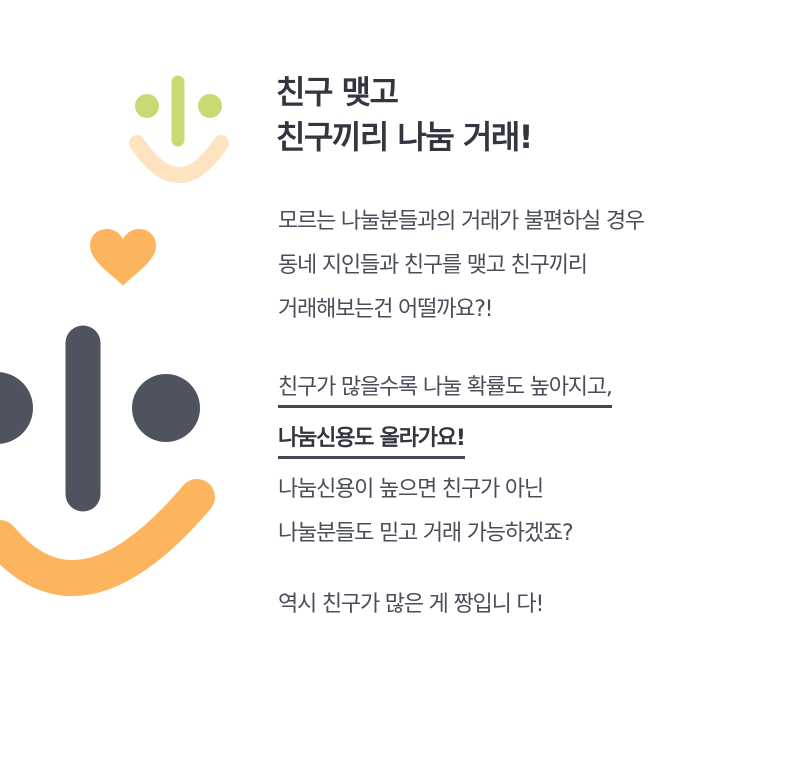  I want to click on big-smiley-icon, so click(107, 460).